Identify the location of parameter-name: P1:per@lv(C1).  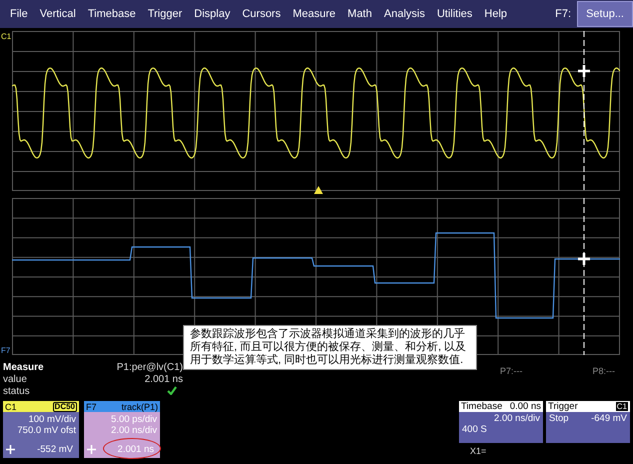
(149, 368).